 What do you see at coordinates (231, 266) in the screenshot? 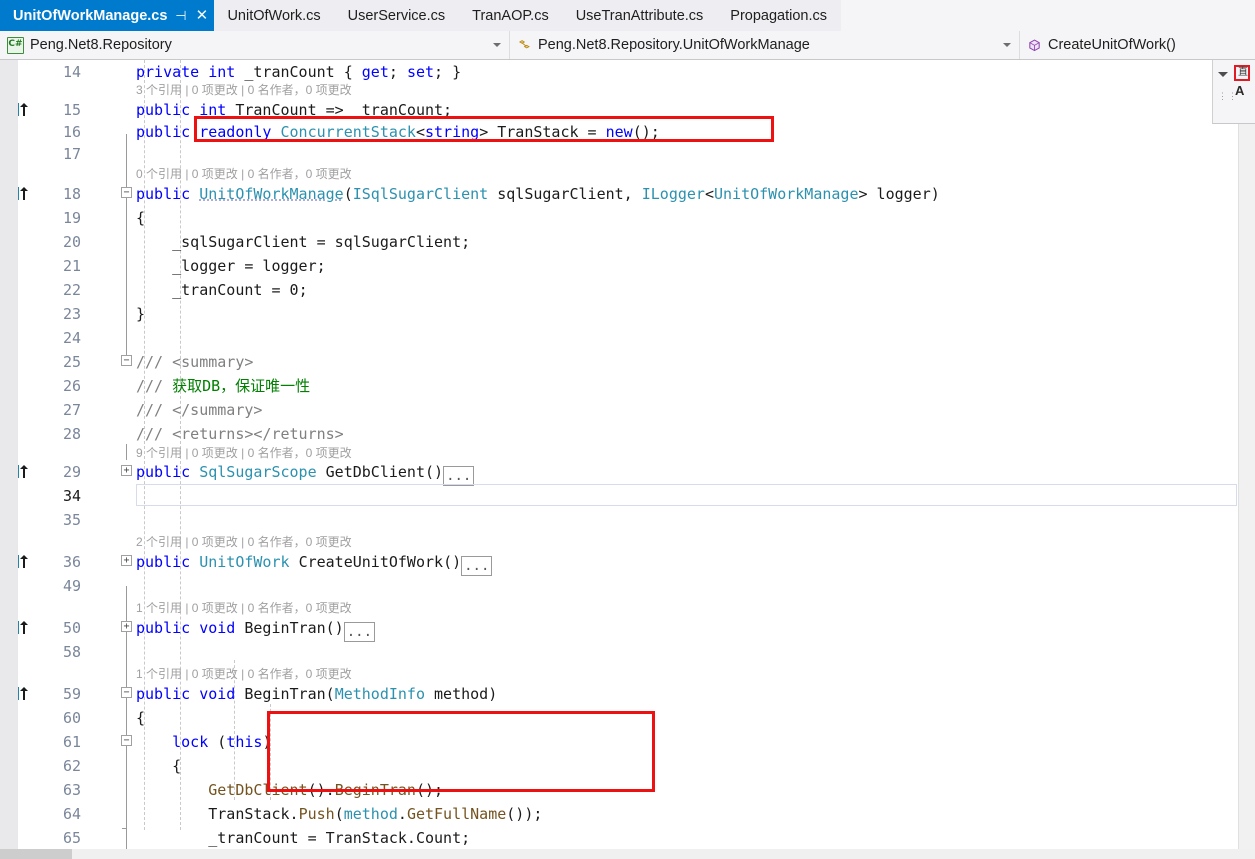
I see `code-line-text: _logger = logger;` at bounding box center [231, 266].